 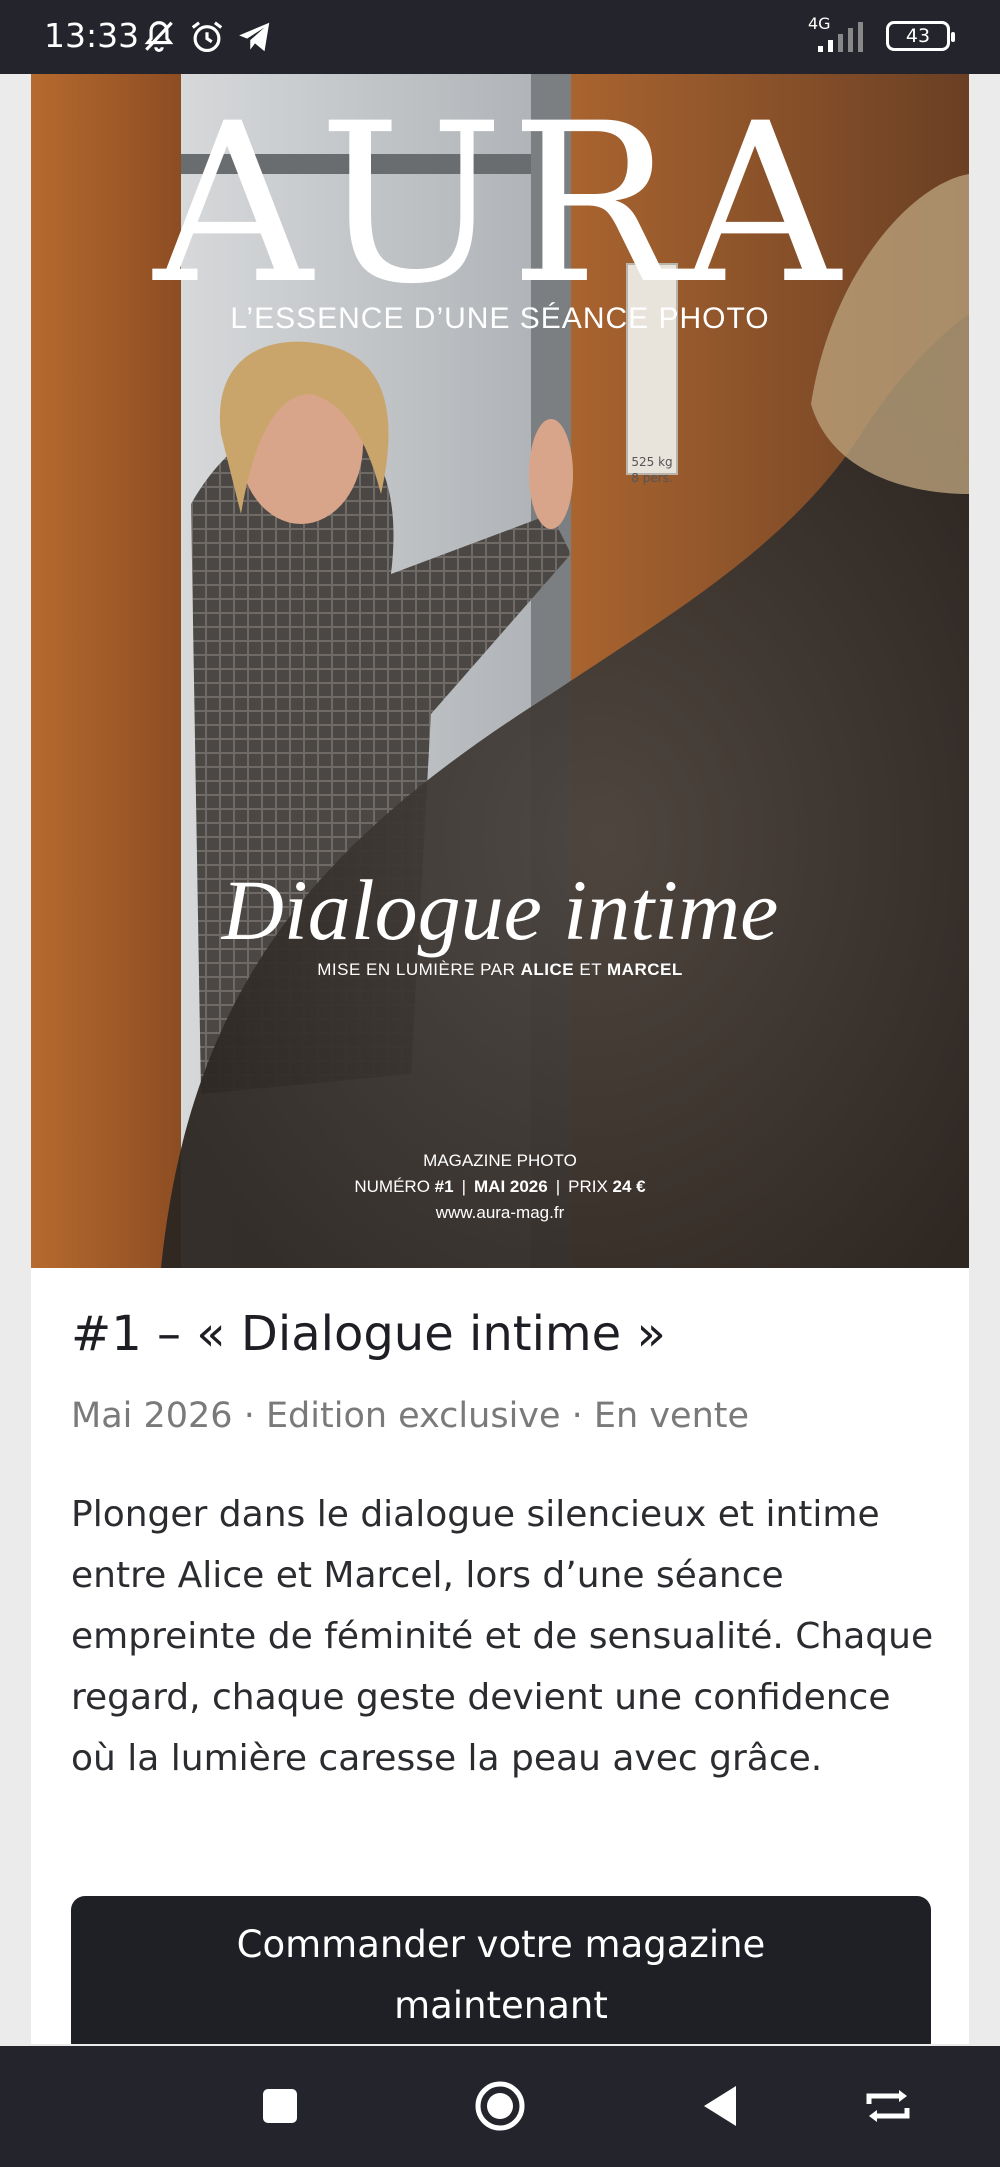 I want to click on back-triangle-icon, so click(x=720, y=2106).